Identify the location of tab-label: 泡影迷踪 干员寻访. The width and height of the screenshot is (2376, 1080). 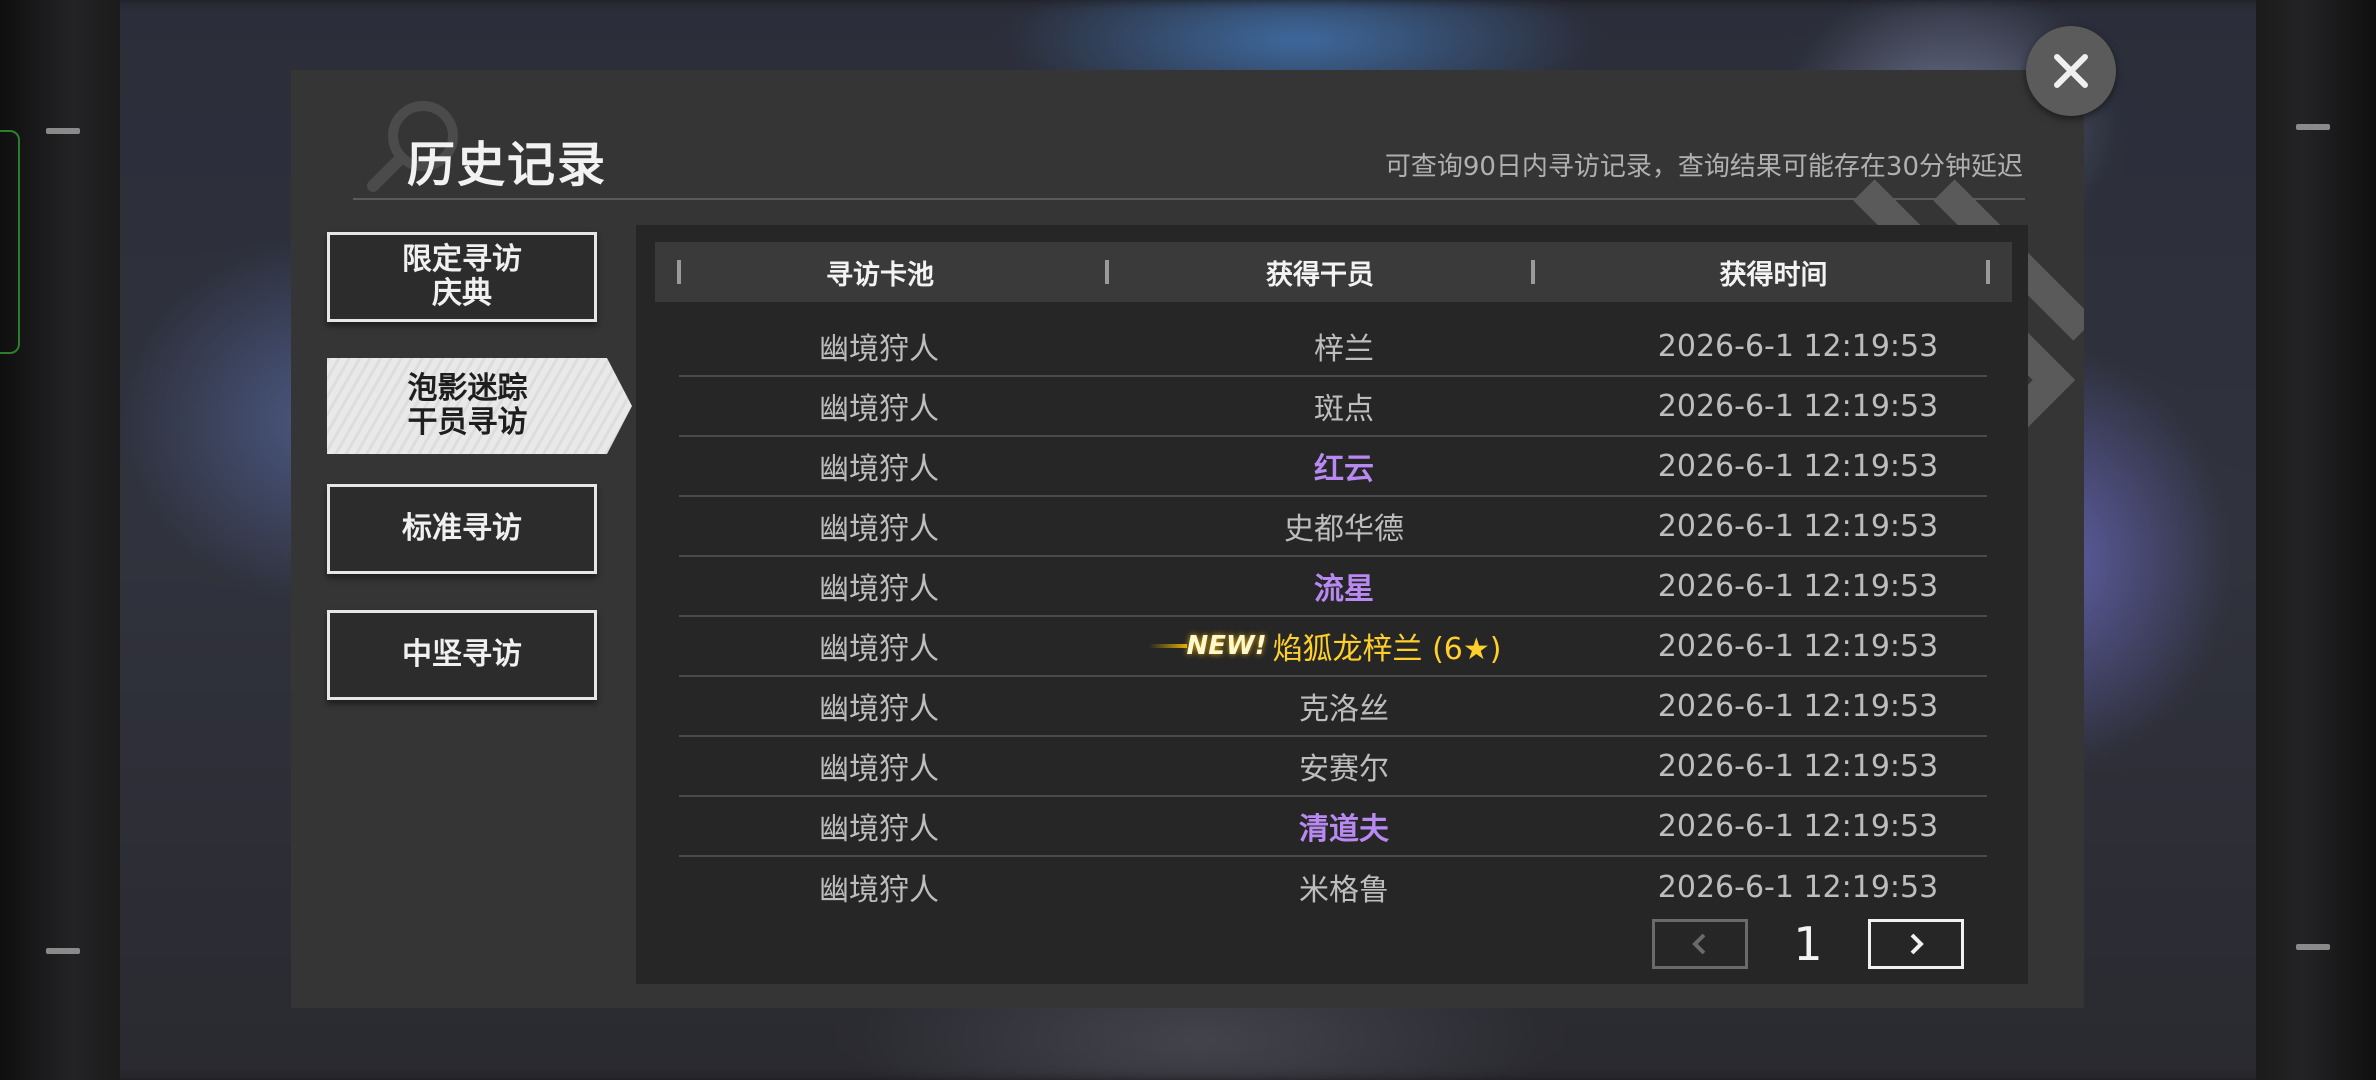
(467, 405).